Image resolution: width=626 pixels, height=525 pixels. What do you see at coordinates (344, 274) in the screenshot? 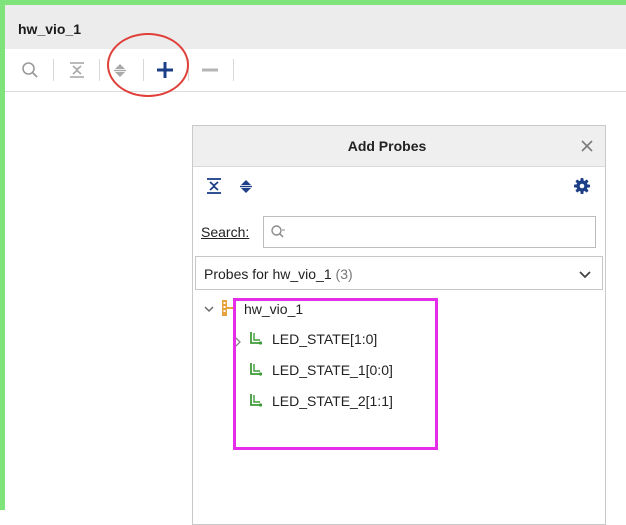
I see `probe-count: (3)` at bounding box center [344, 274].